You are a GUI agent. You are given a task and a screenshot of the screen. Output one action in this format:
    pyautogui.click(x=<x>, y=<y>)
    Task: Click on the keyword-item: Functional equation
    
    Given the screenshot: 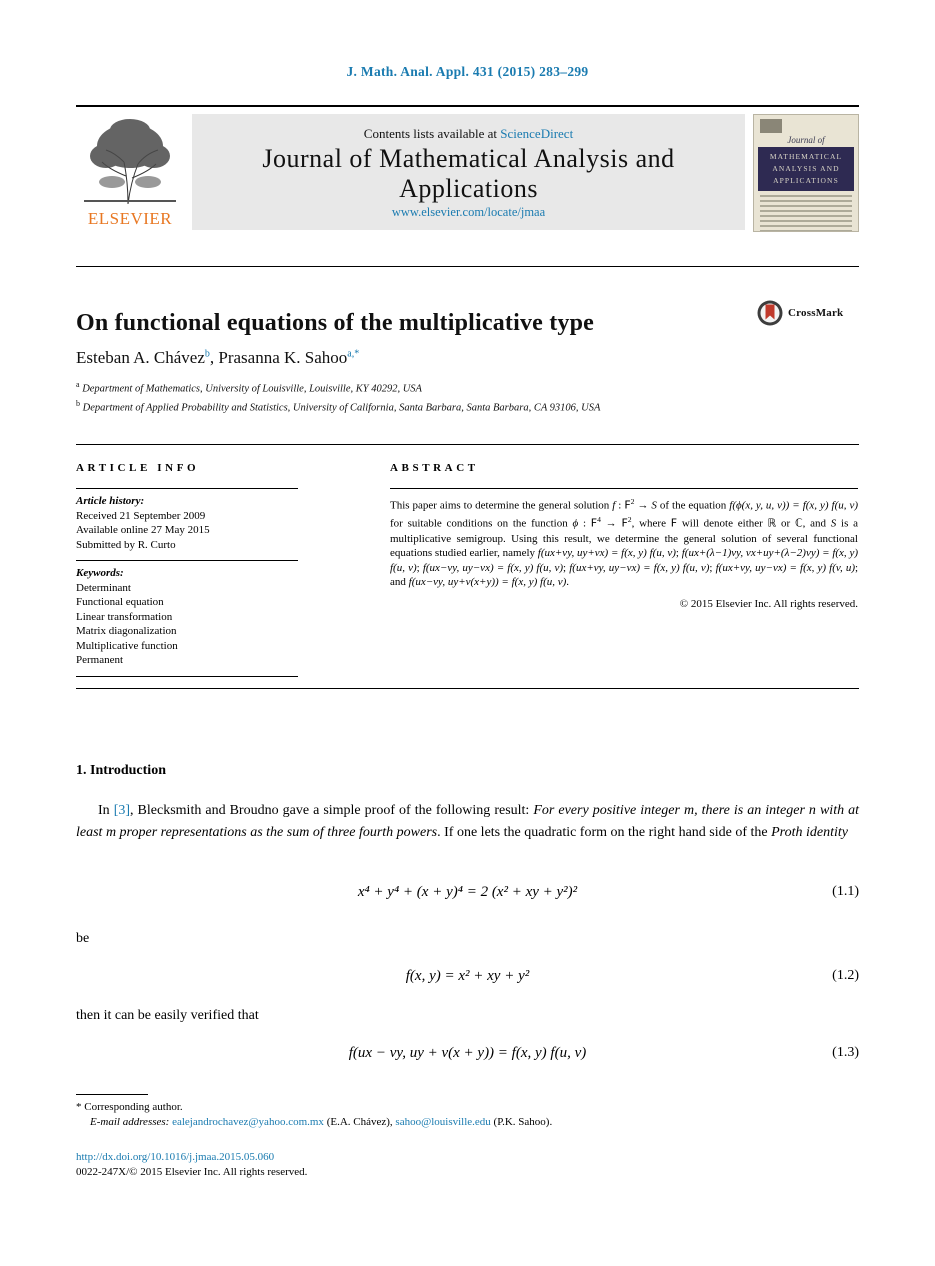 What is the action you would take?
    pyautogui.click(x=120, y=602)
    